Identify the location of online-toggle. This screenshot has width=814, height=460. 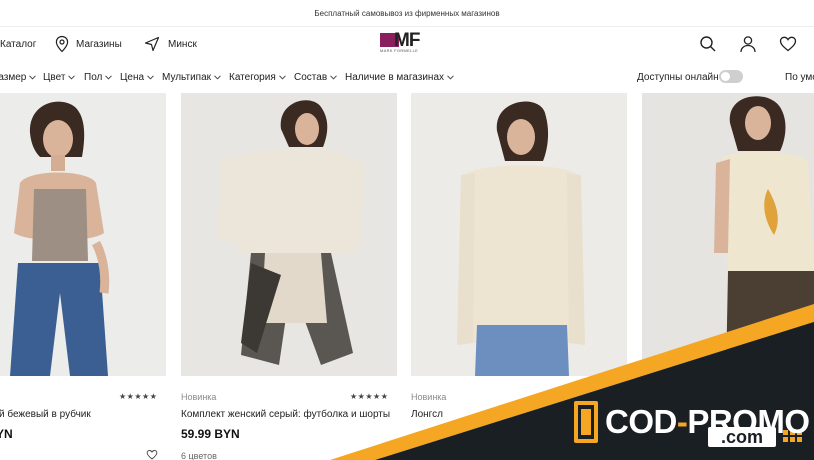
(731, 76).